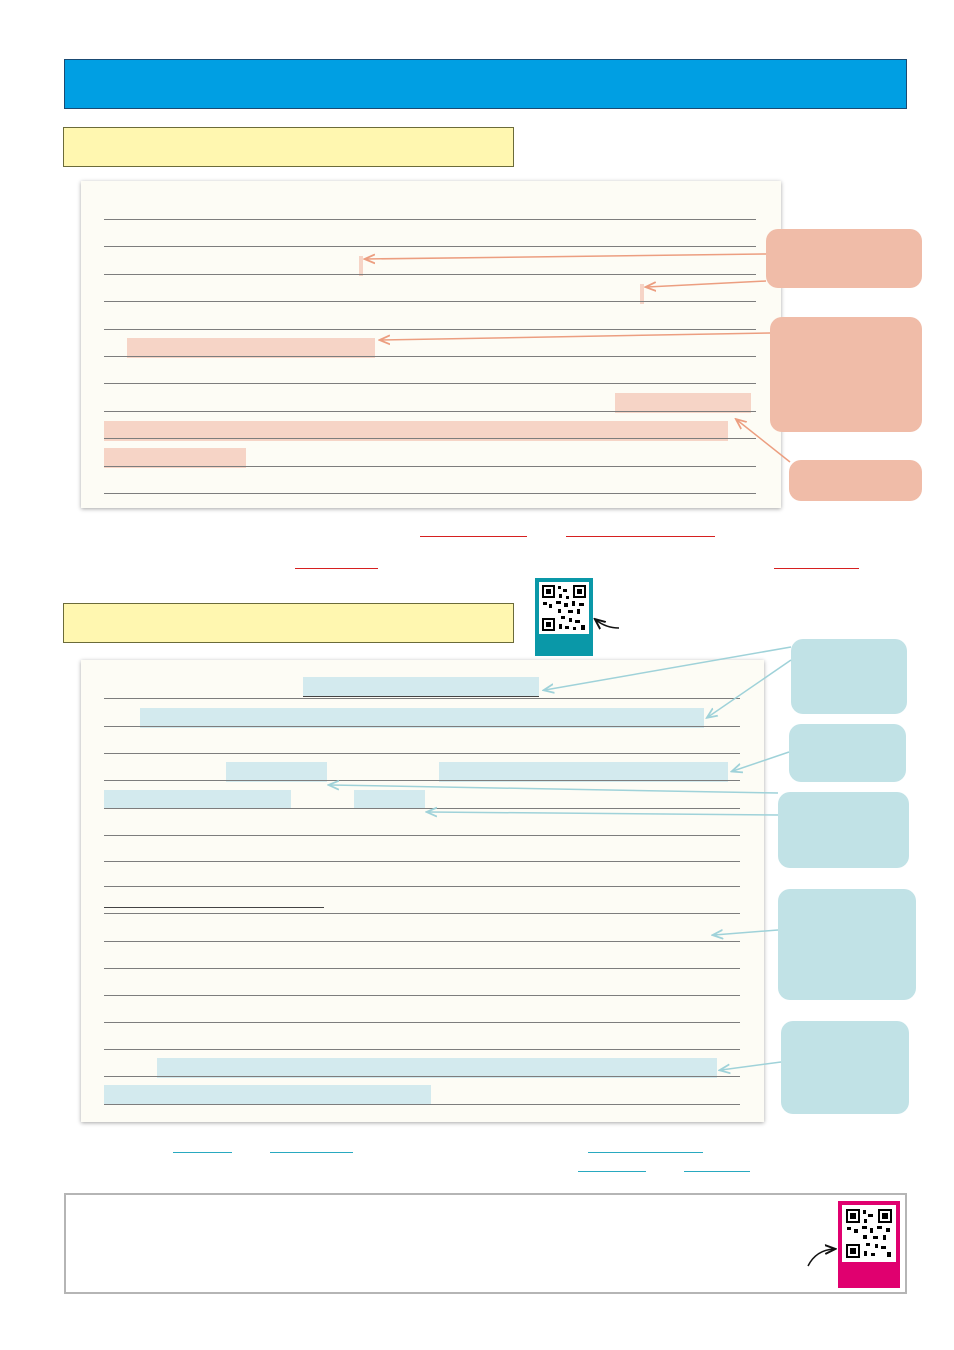 The height and width of the screenshot is (1350, 954). I want to click on section-2-heading, so click(288, 623).